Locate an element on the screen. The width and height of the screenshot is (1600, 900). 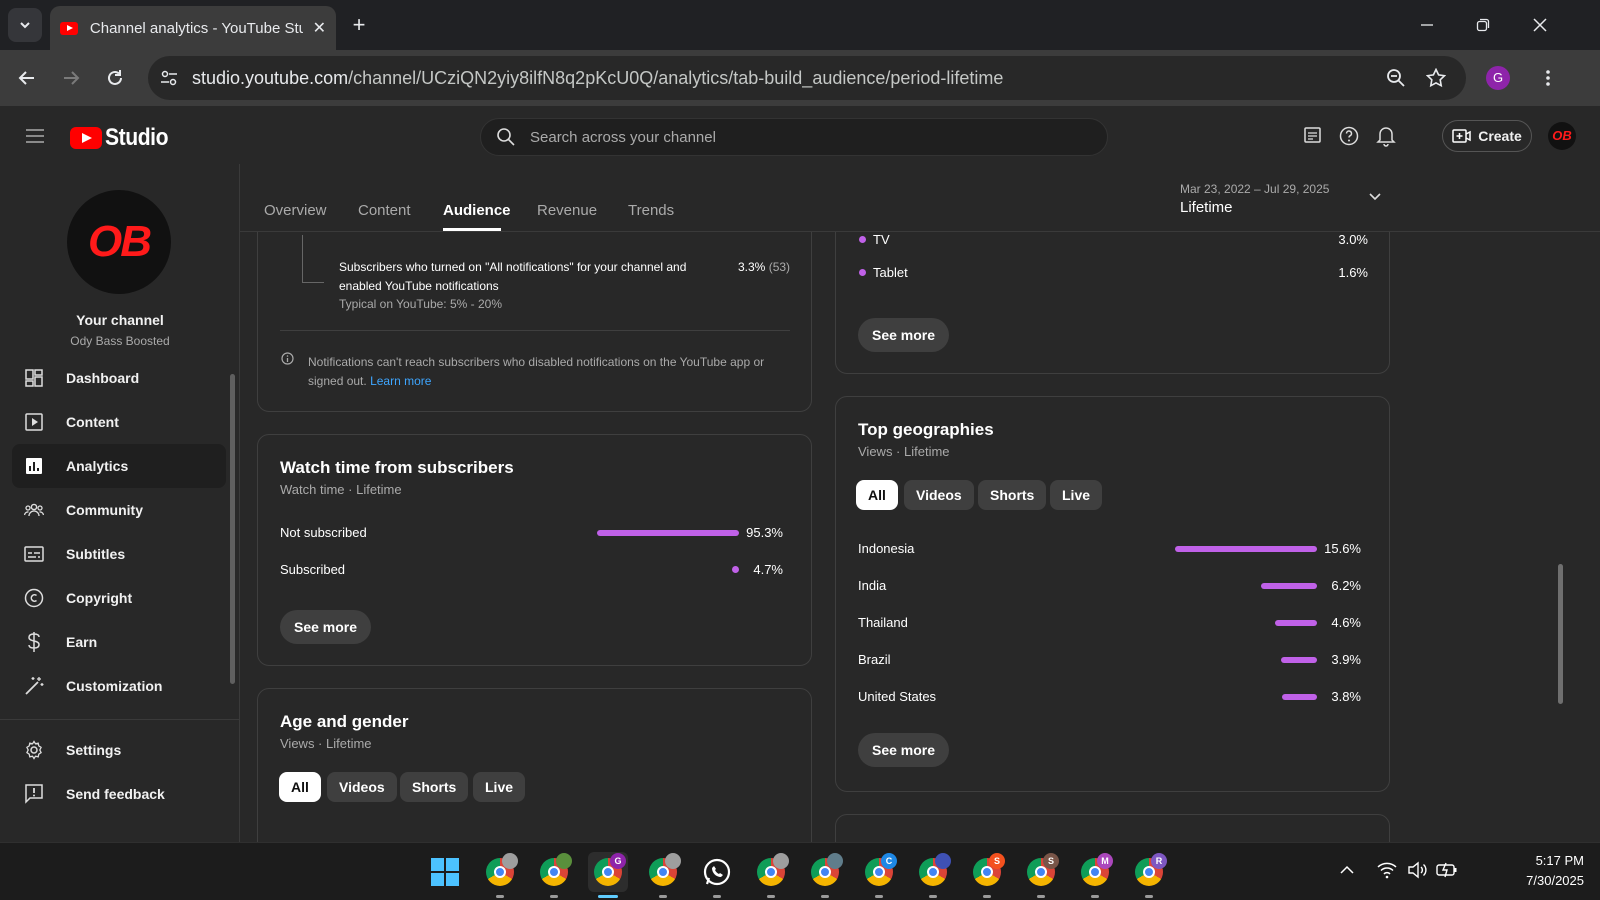
sidebar-item-analytics: Analytics is located at coordinates (119, 466).